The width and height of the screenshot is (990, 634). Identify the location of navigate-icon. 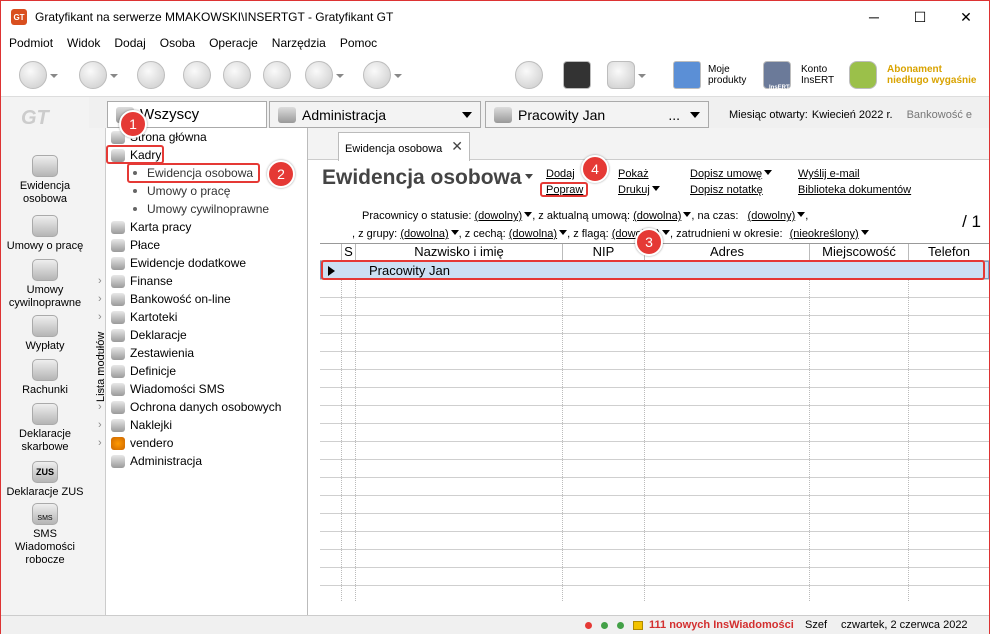
(38, 75).